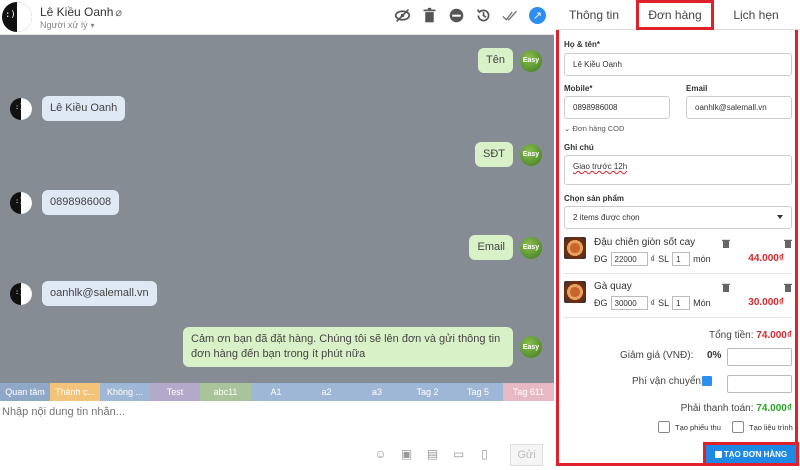 This screenshot has width=800, height=470. Describe the element at coordinates (277, 435) in the screenshot. I see `composer: ☺ ▣ ▤ ▭ ▯ Gửi` at that location.